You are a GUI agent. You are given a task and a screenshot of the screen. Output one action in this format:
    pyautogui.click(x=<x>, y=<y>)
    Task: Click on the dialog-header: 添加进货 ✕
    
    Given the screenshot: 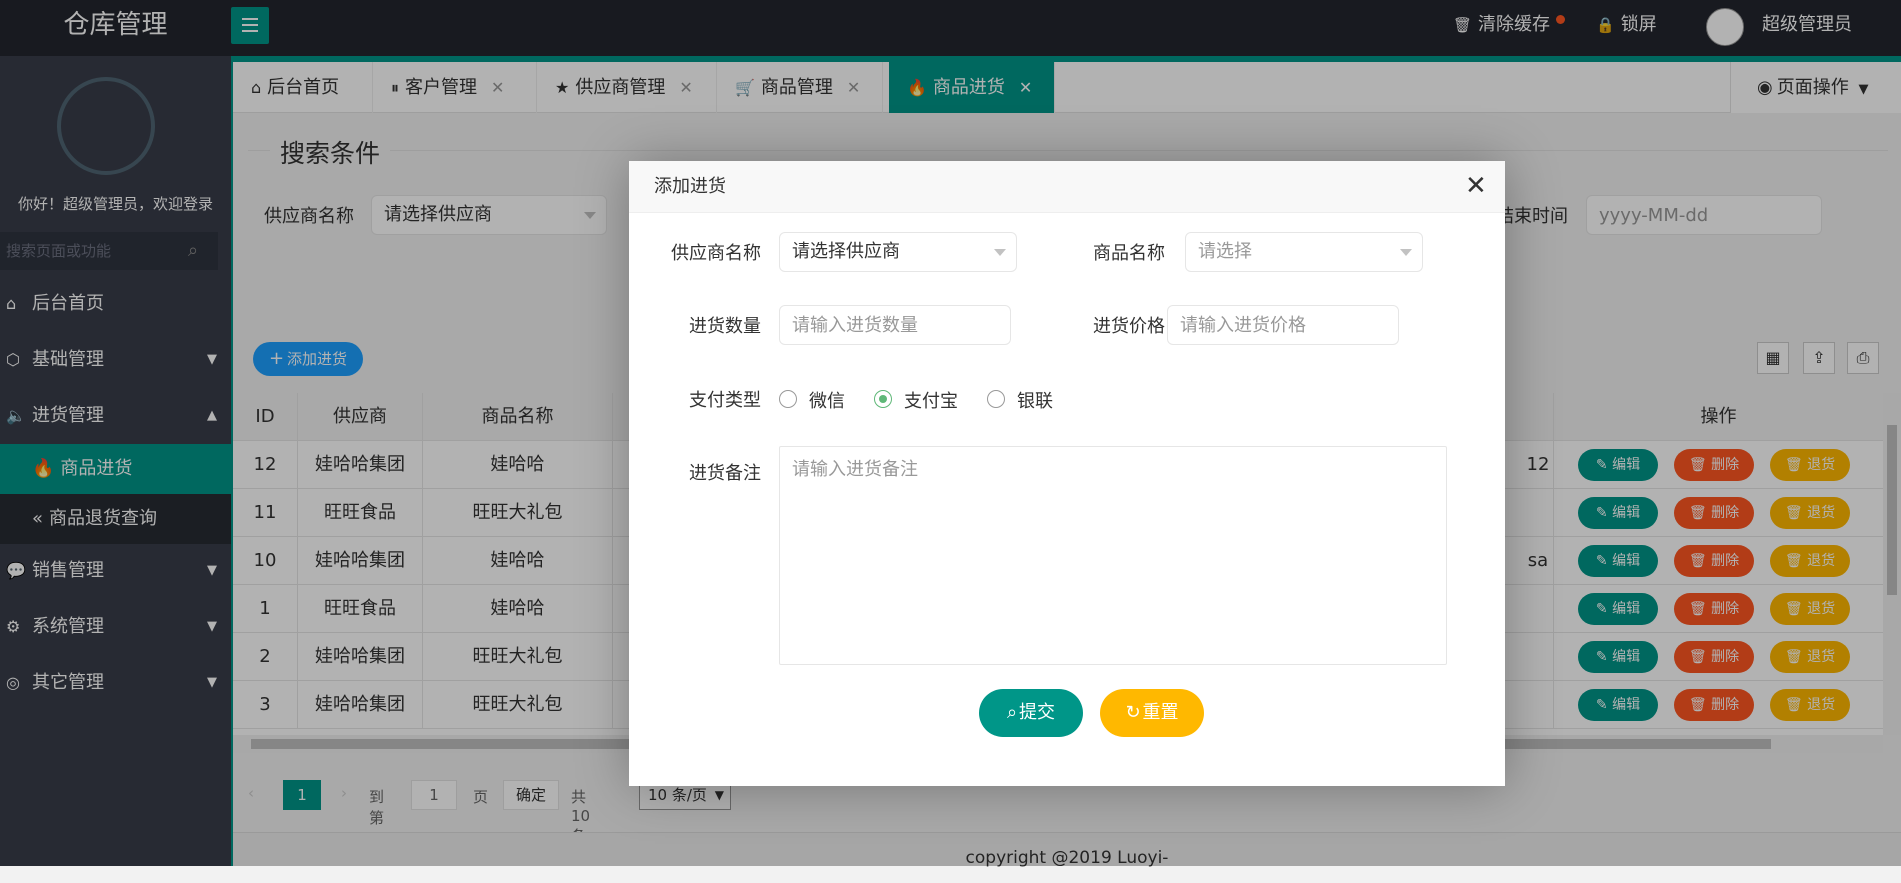 What is the action you would take?
    pyautogui.click(x=1067, y=187)
    